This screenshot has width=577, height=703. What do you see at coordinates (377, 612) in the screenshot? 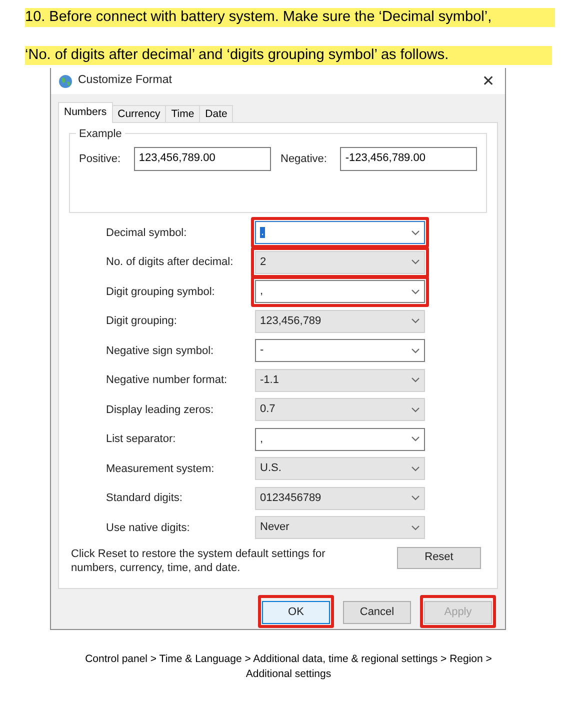
I see `dialog-button: Cancel` at bounding box center [377, 612].